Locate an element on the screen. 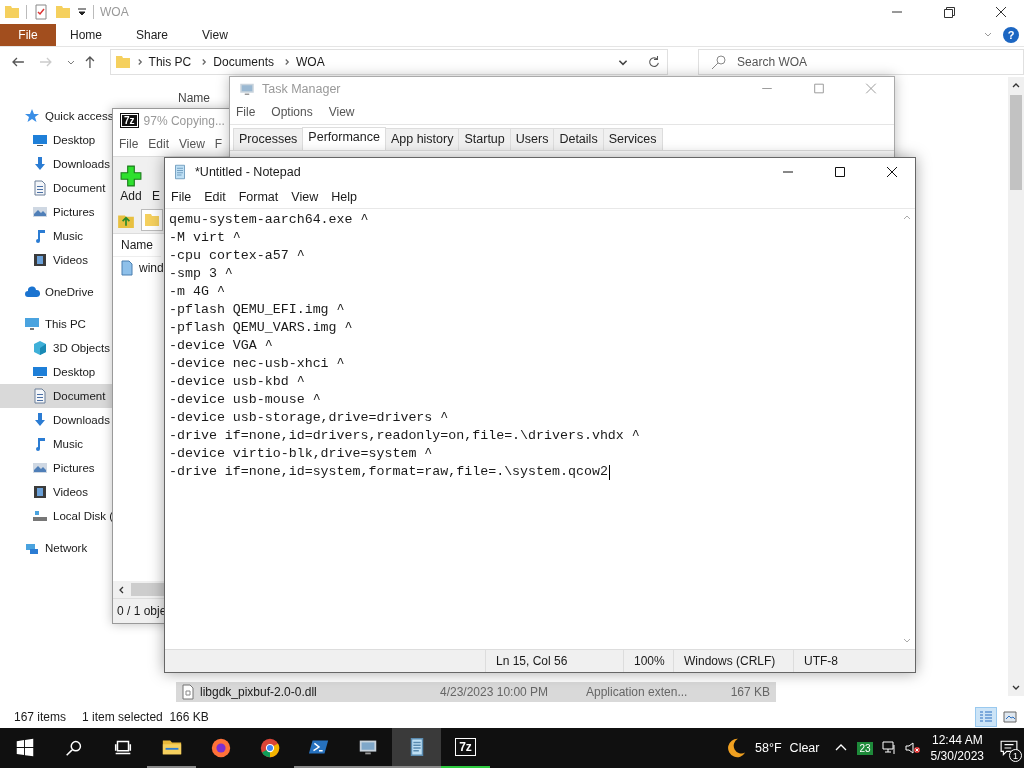 This screenshot has width=1024, height=768. menu-item: Options is located at coordinates (292, 112).